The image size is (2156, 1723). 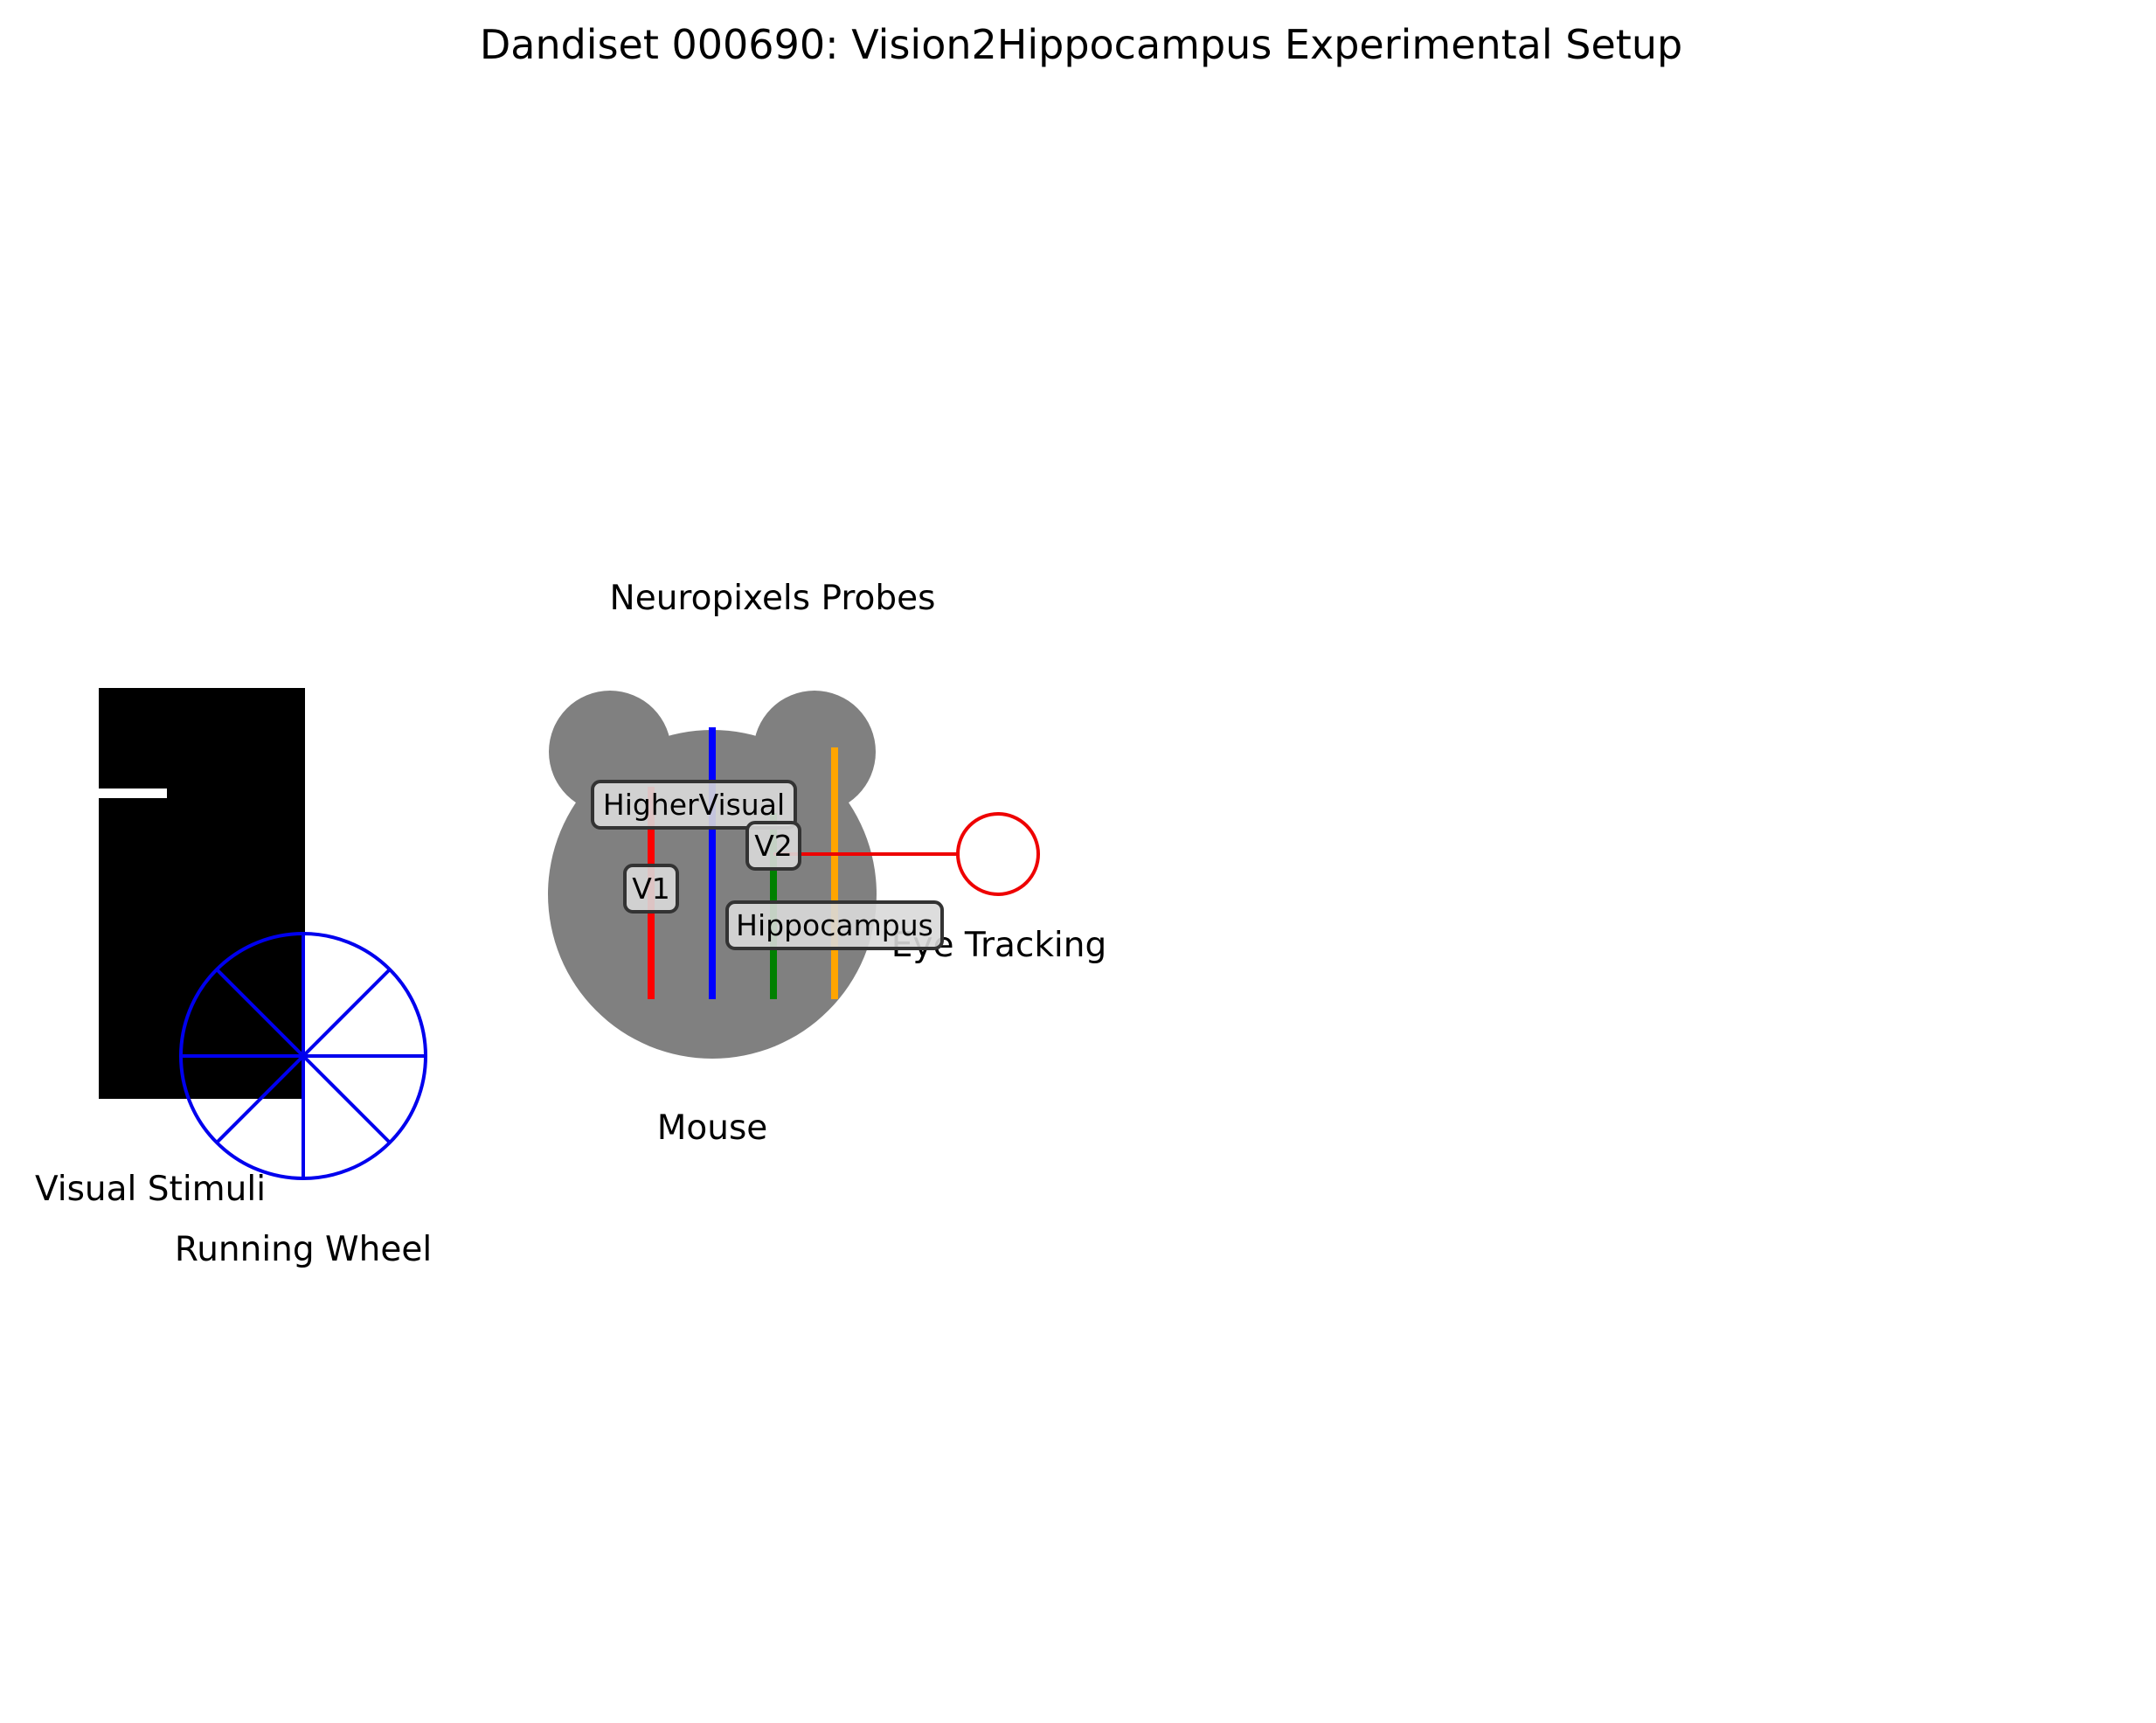 I want to click on region-label-v1: V1, so click(x=651, y=889).